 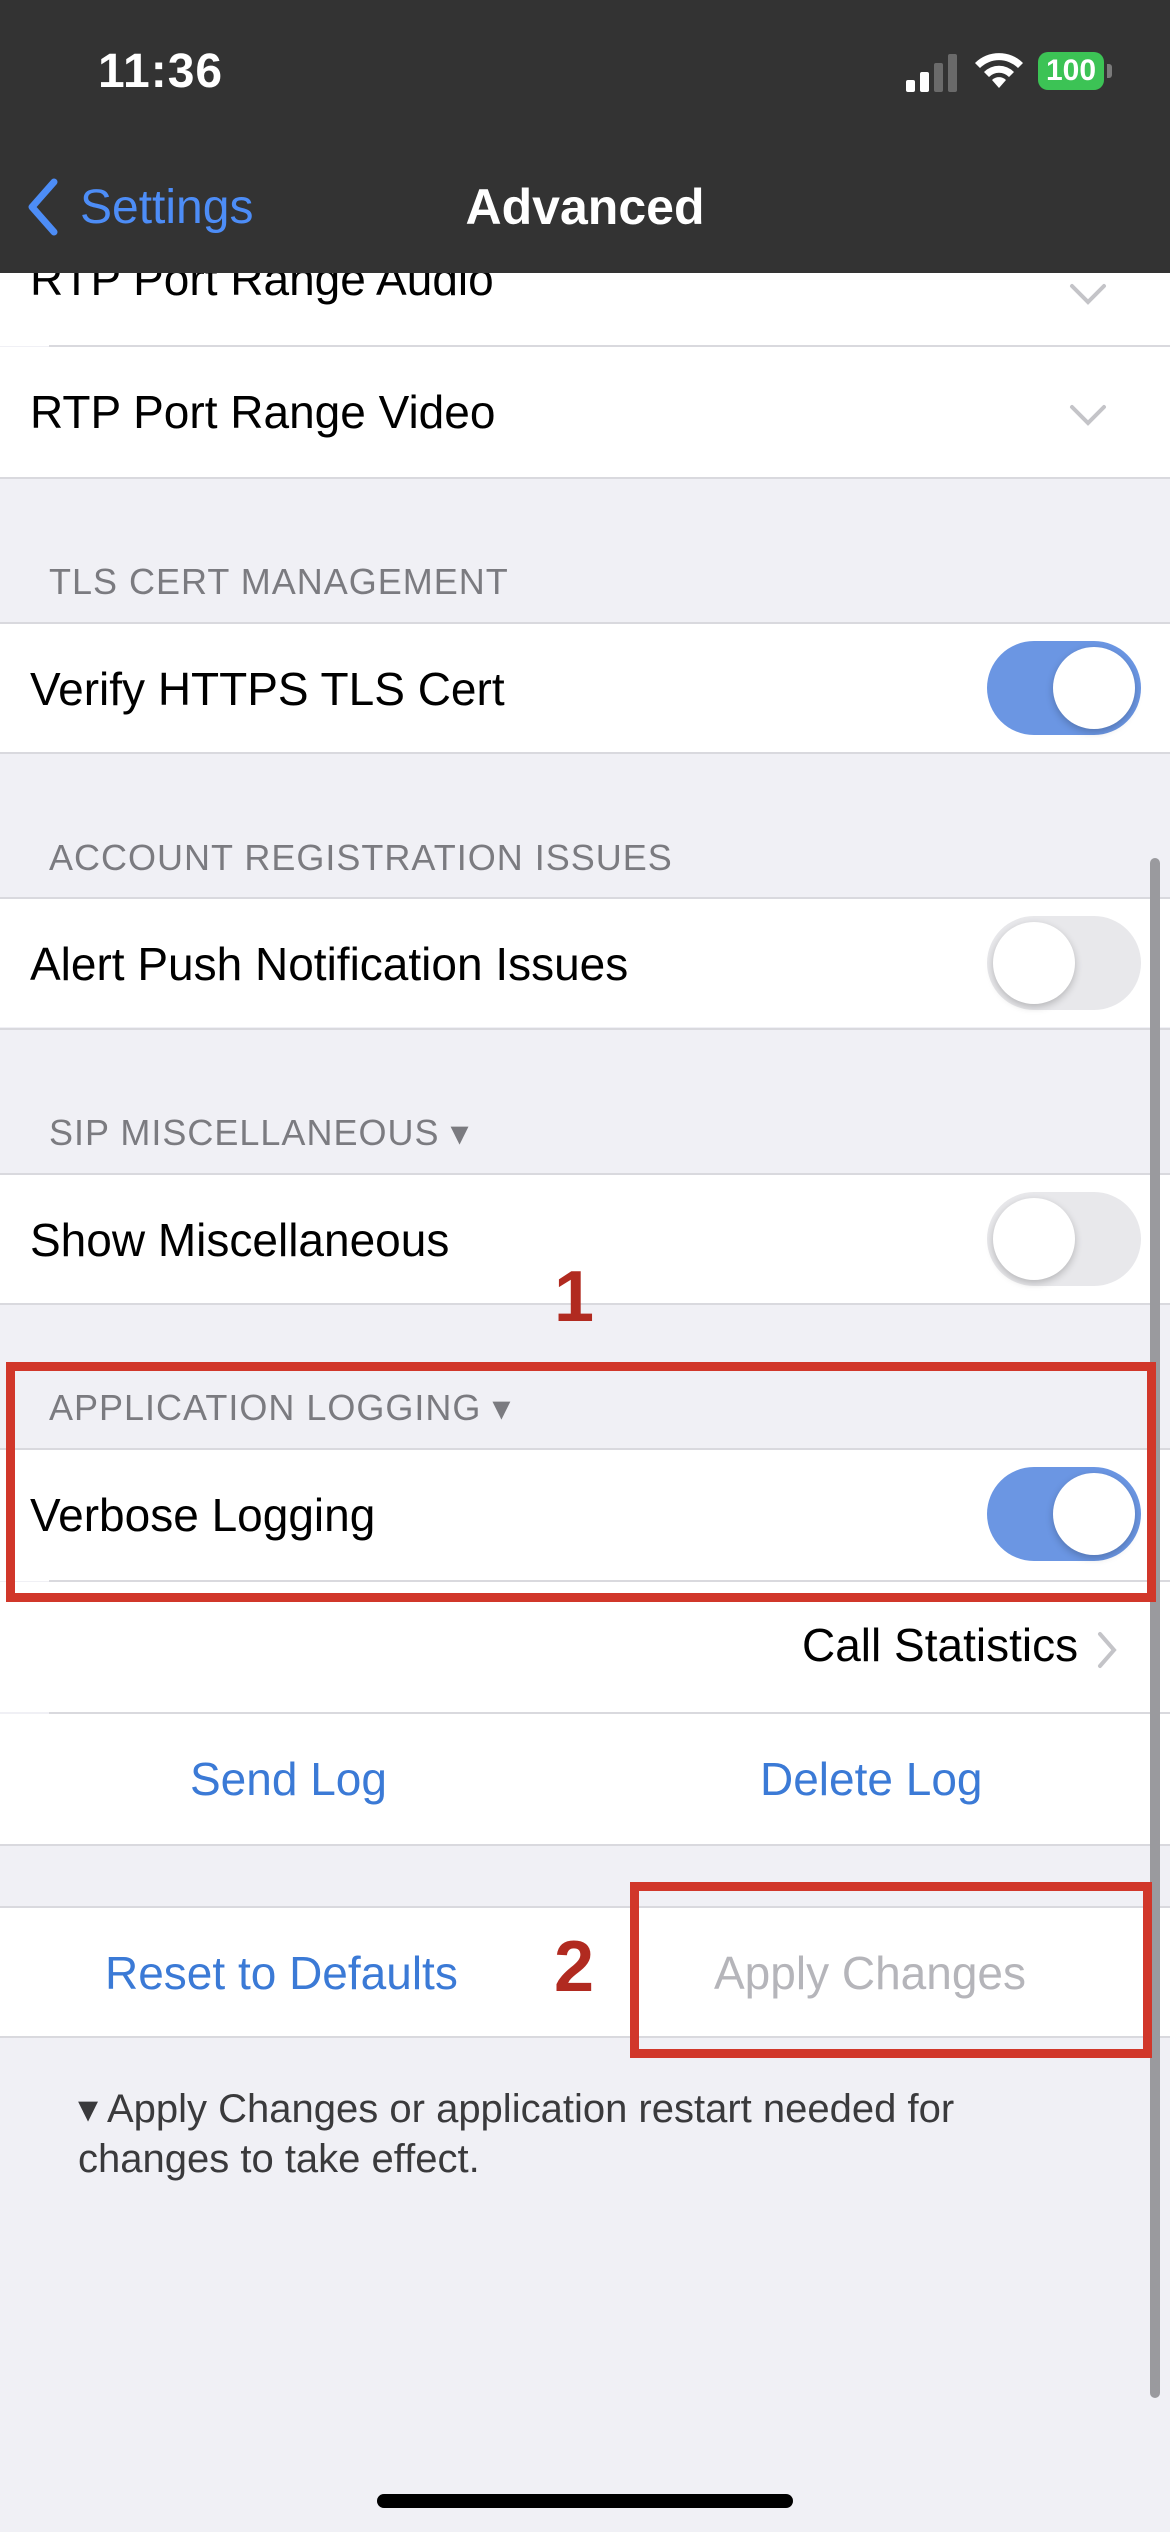 I want to click on scrollbar, so click(x=1155, y=1628).